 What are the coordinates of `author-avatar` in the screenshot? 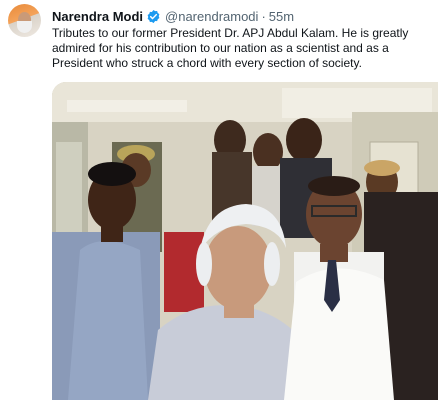 It's located at (24, 20).